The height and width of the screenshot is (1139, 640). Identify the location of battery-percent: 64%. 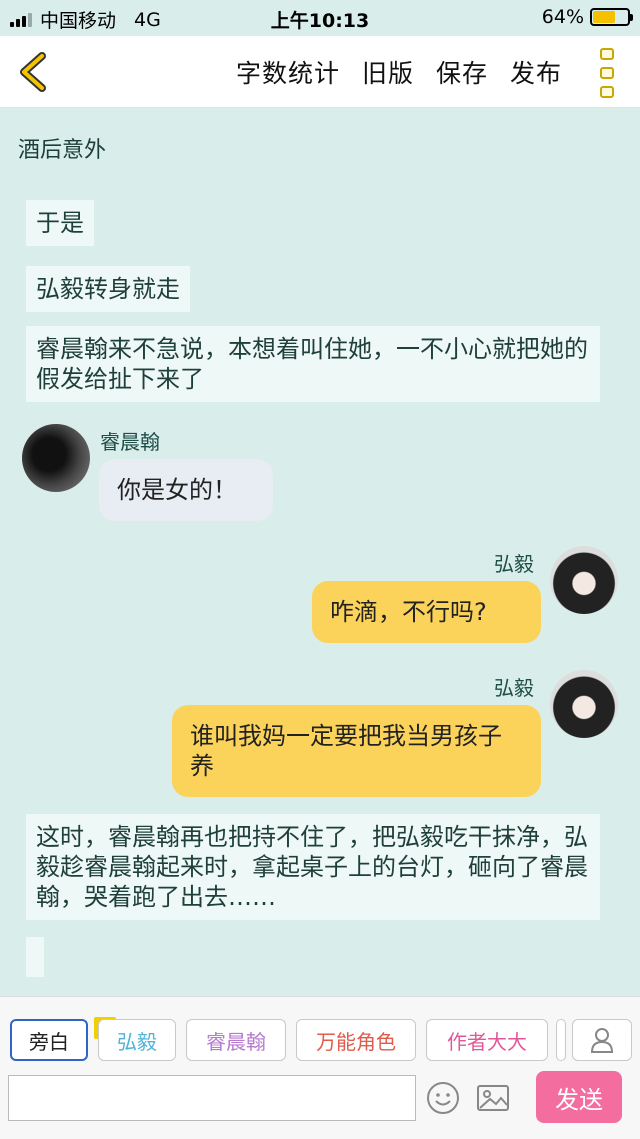
(562, 17).